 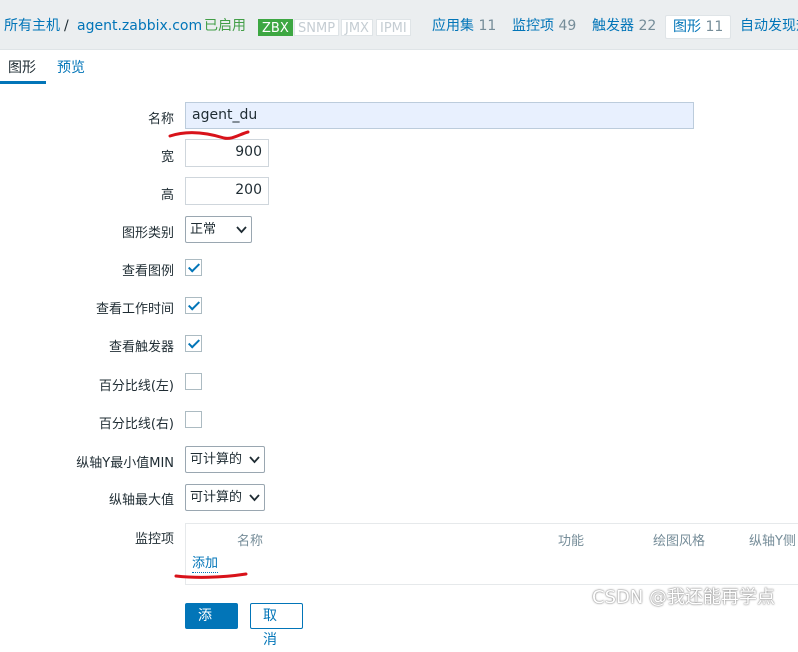 What do you see at coordinates (71, 68) in the screenshot?
I see `tab-preview: 预览` at bounding box center [71, 68].